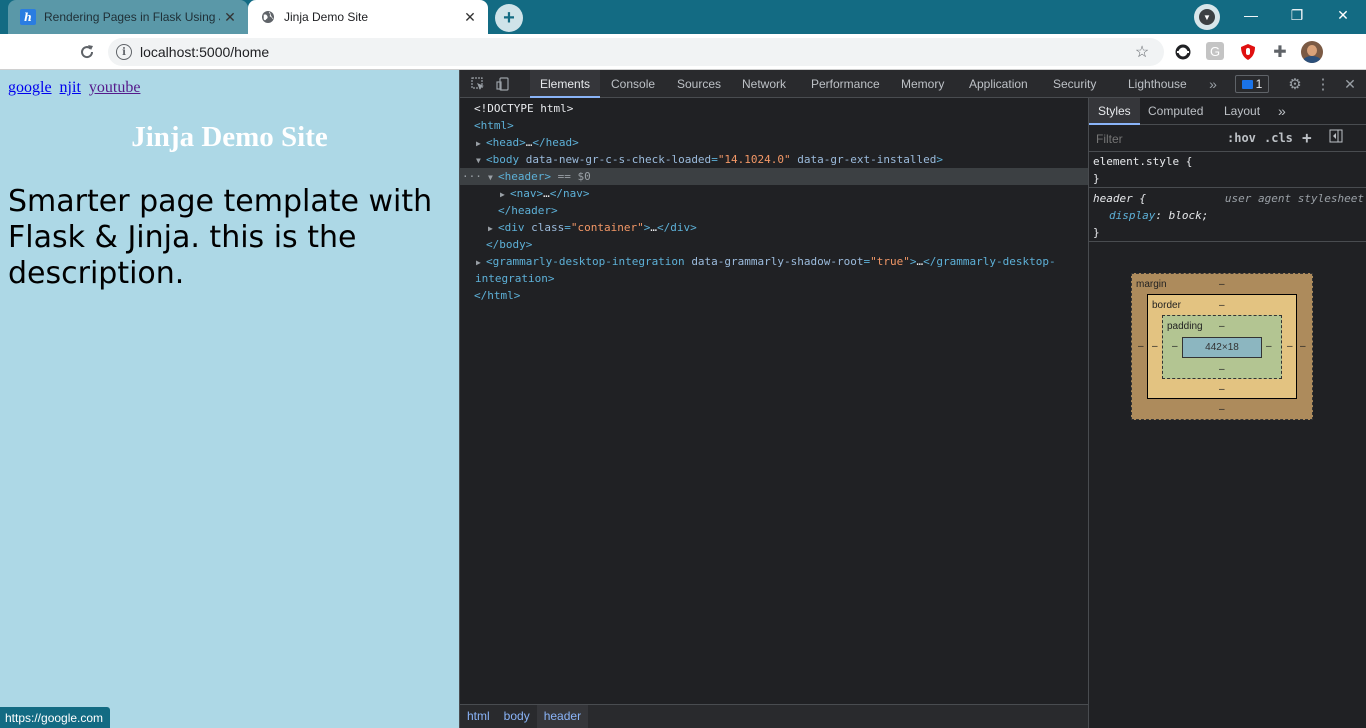 This screenshot has height=728, width=1366. Describe the element at coordinates (699, 84) in the screenshot. I see `tab-sources: Sources` at that location.